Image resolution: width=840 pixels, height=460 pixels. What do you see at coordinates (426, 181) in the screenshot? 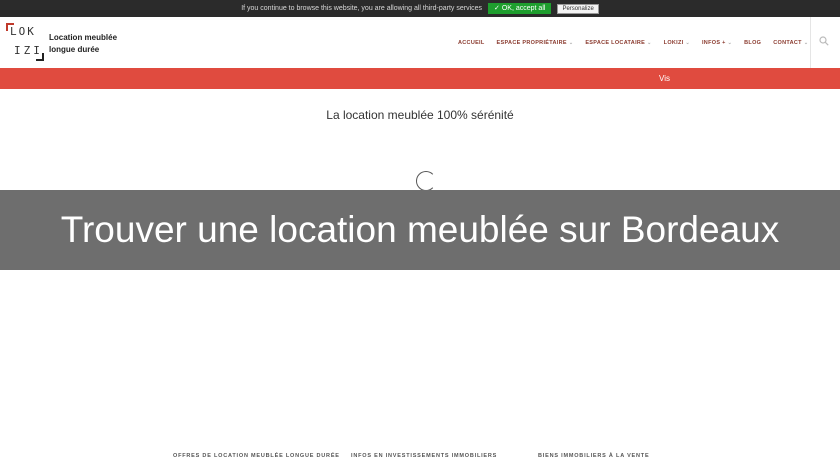
I see `loading-spinner-icon` at bounding box center [426, 181].